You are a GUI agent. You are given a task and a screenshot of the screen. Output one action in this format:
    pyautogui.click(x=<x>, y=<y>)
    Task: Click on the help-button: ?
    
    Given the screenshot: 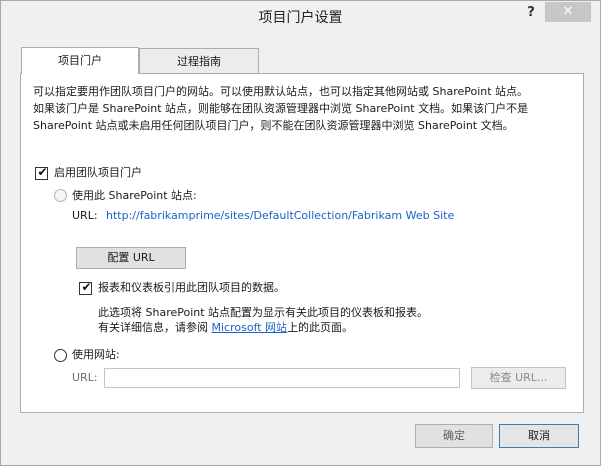 What is the action you would take?
    pyautogui.click(x=531, y=13)
    